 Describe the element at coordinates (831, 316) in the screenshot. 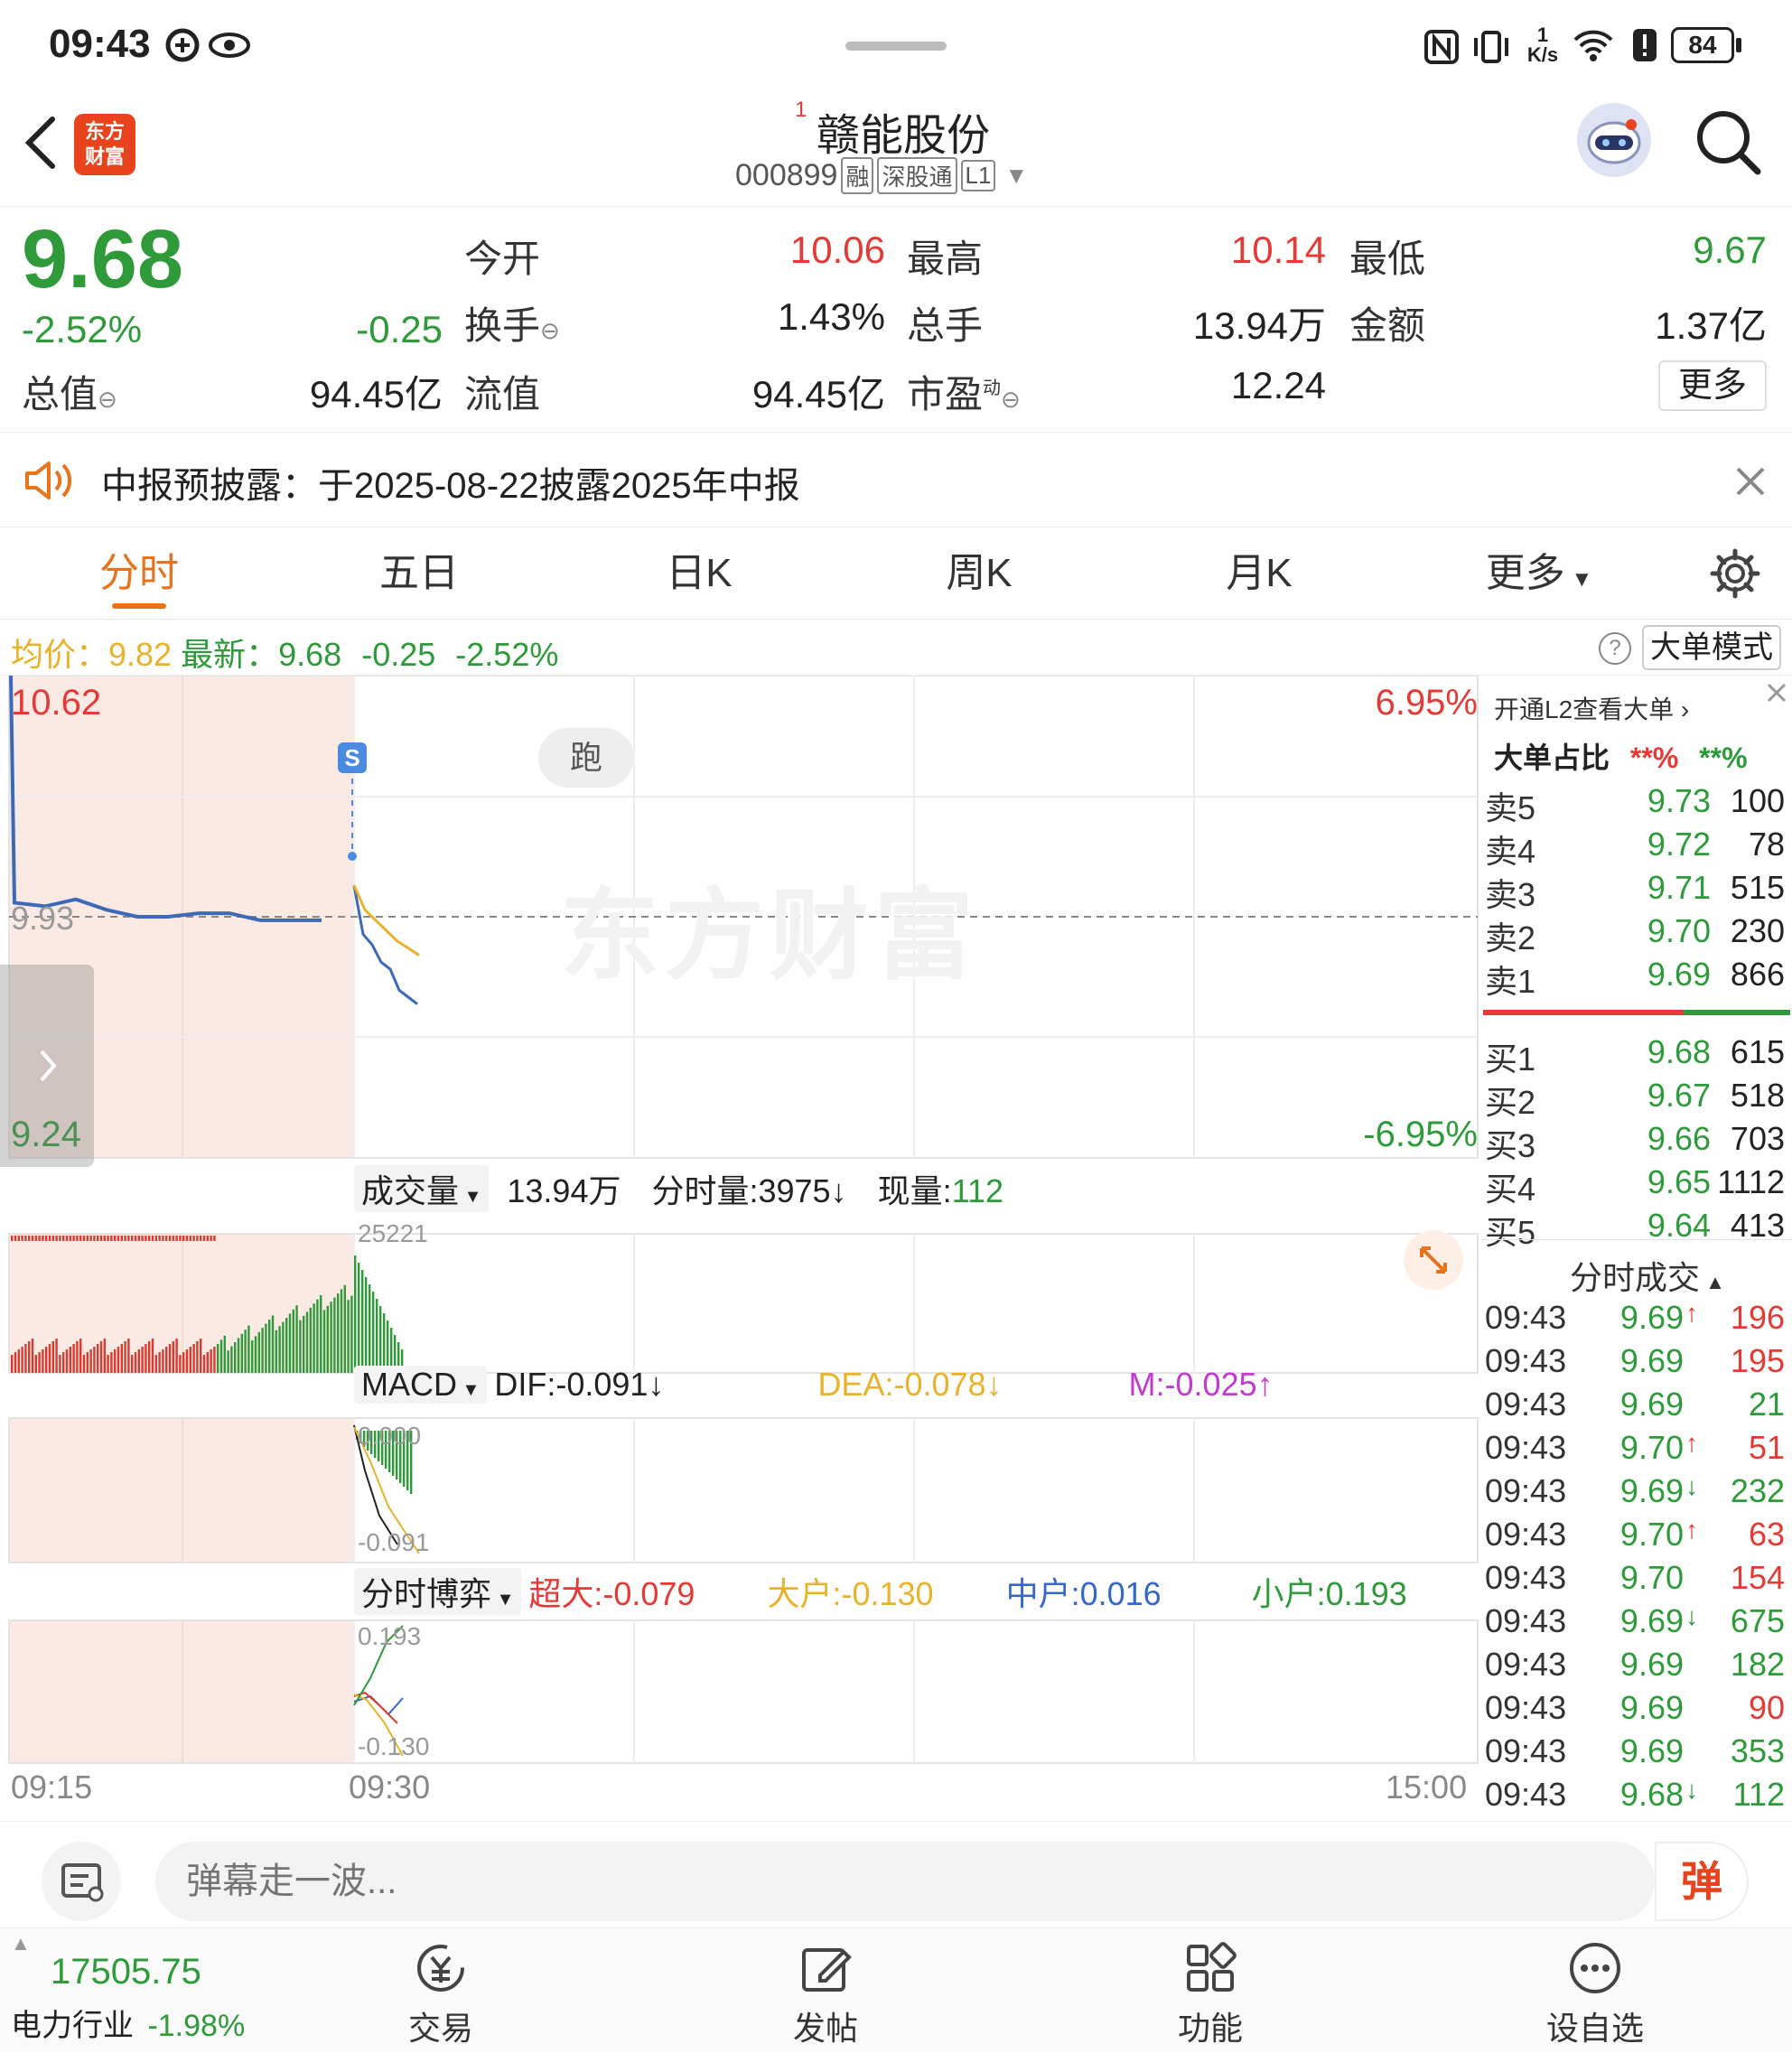

I see `turnover-value: 1.43%` at that location.